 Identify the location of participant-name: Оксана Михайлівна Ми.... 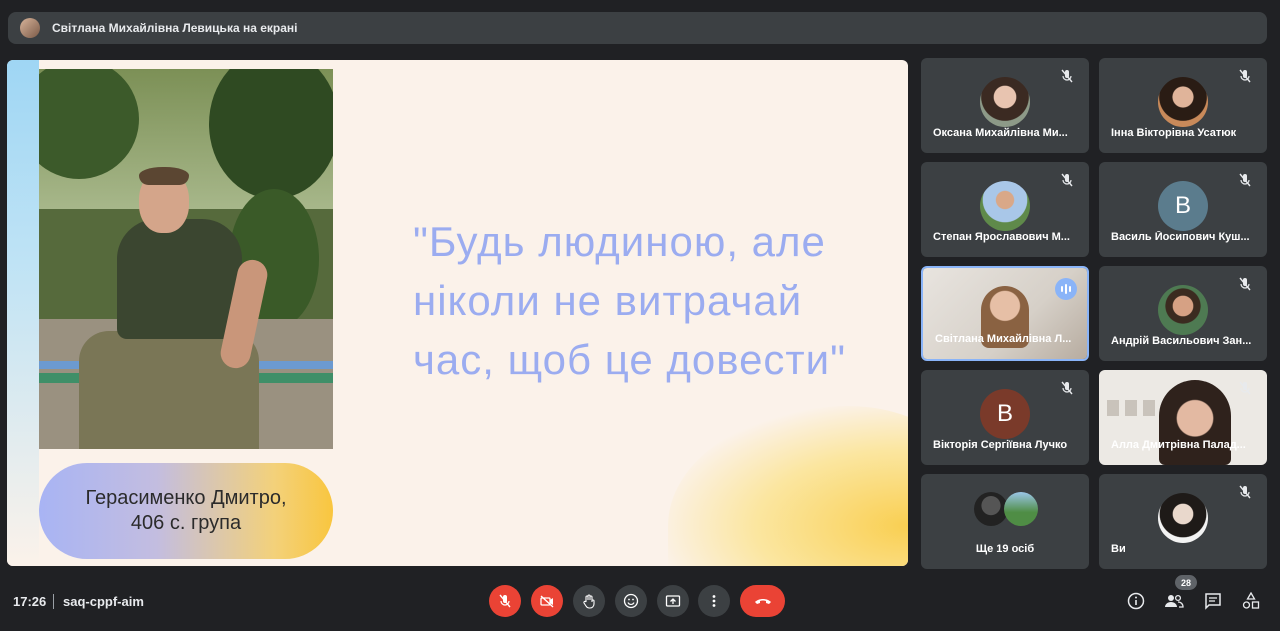
(1000, 133).